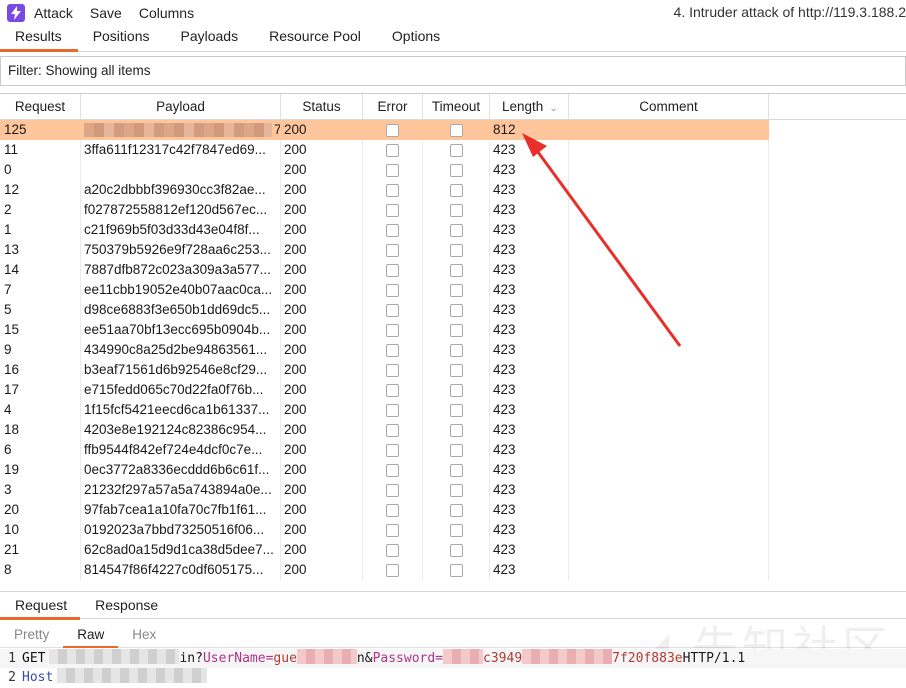 This screenshot has width=906, height=688. I want to click on table-row: 19 0ec3772a8336ecddd6b6c61f... 200 423, so click(453, 470).